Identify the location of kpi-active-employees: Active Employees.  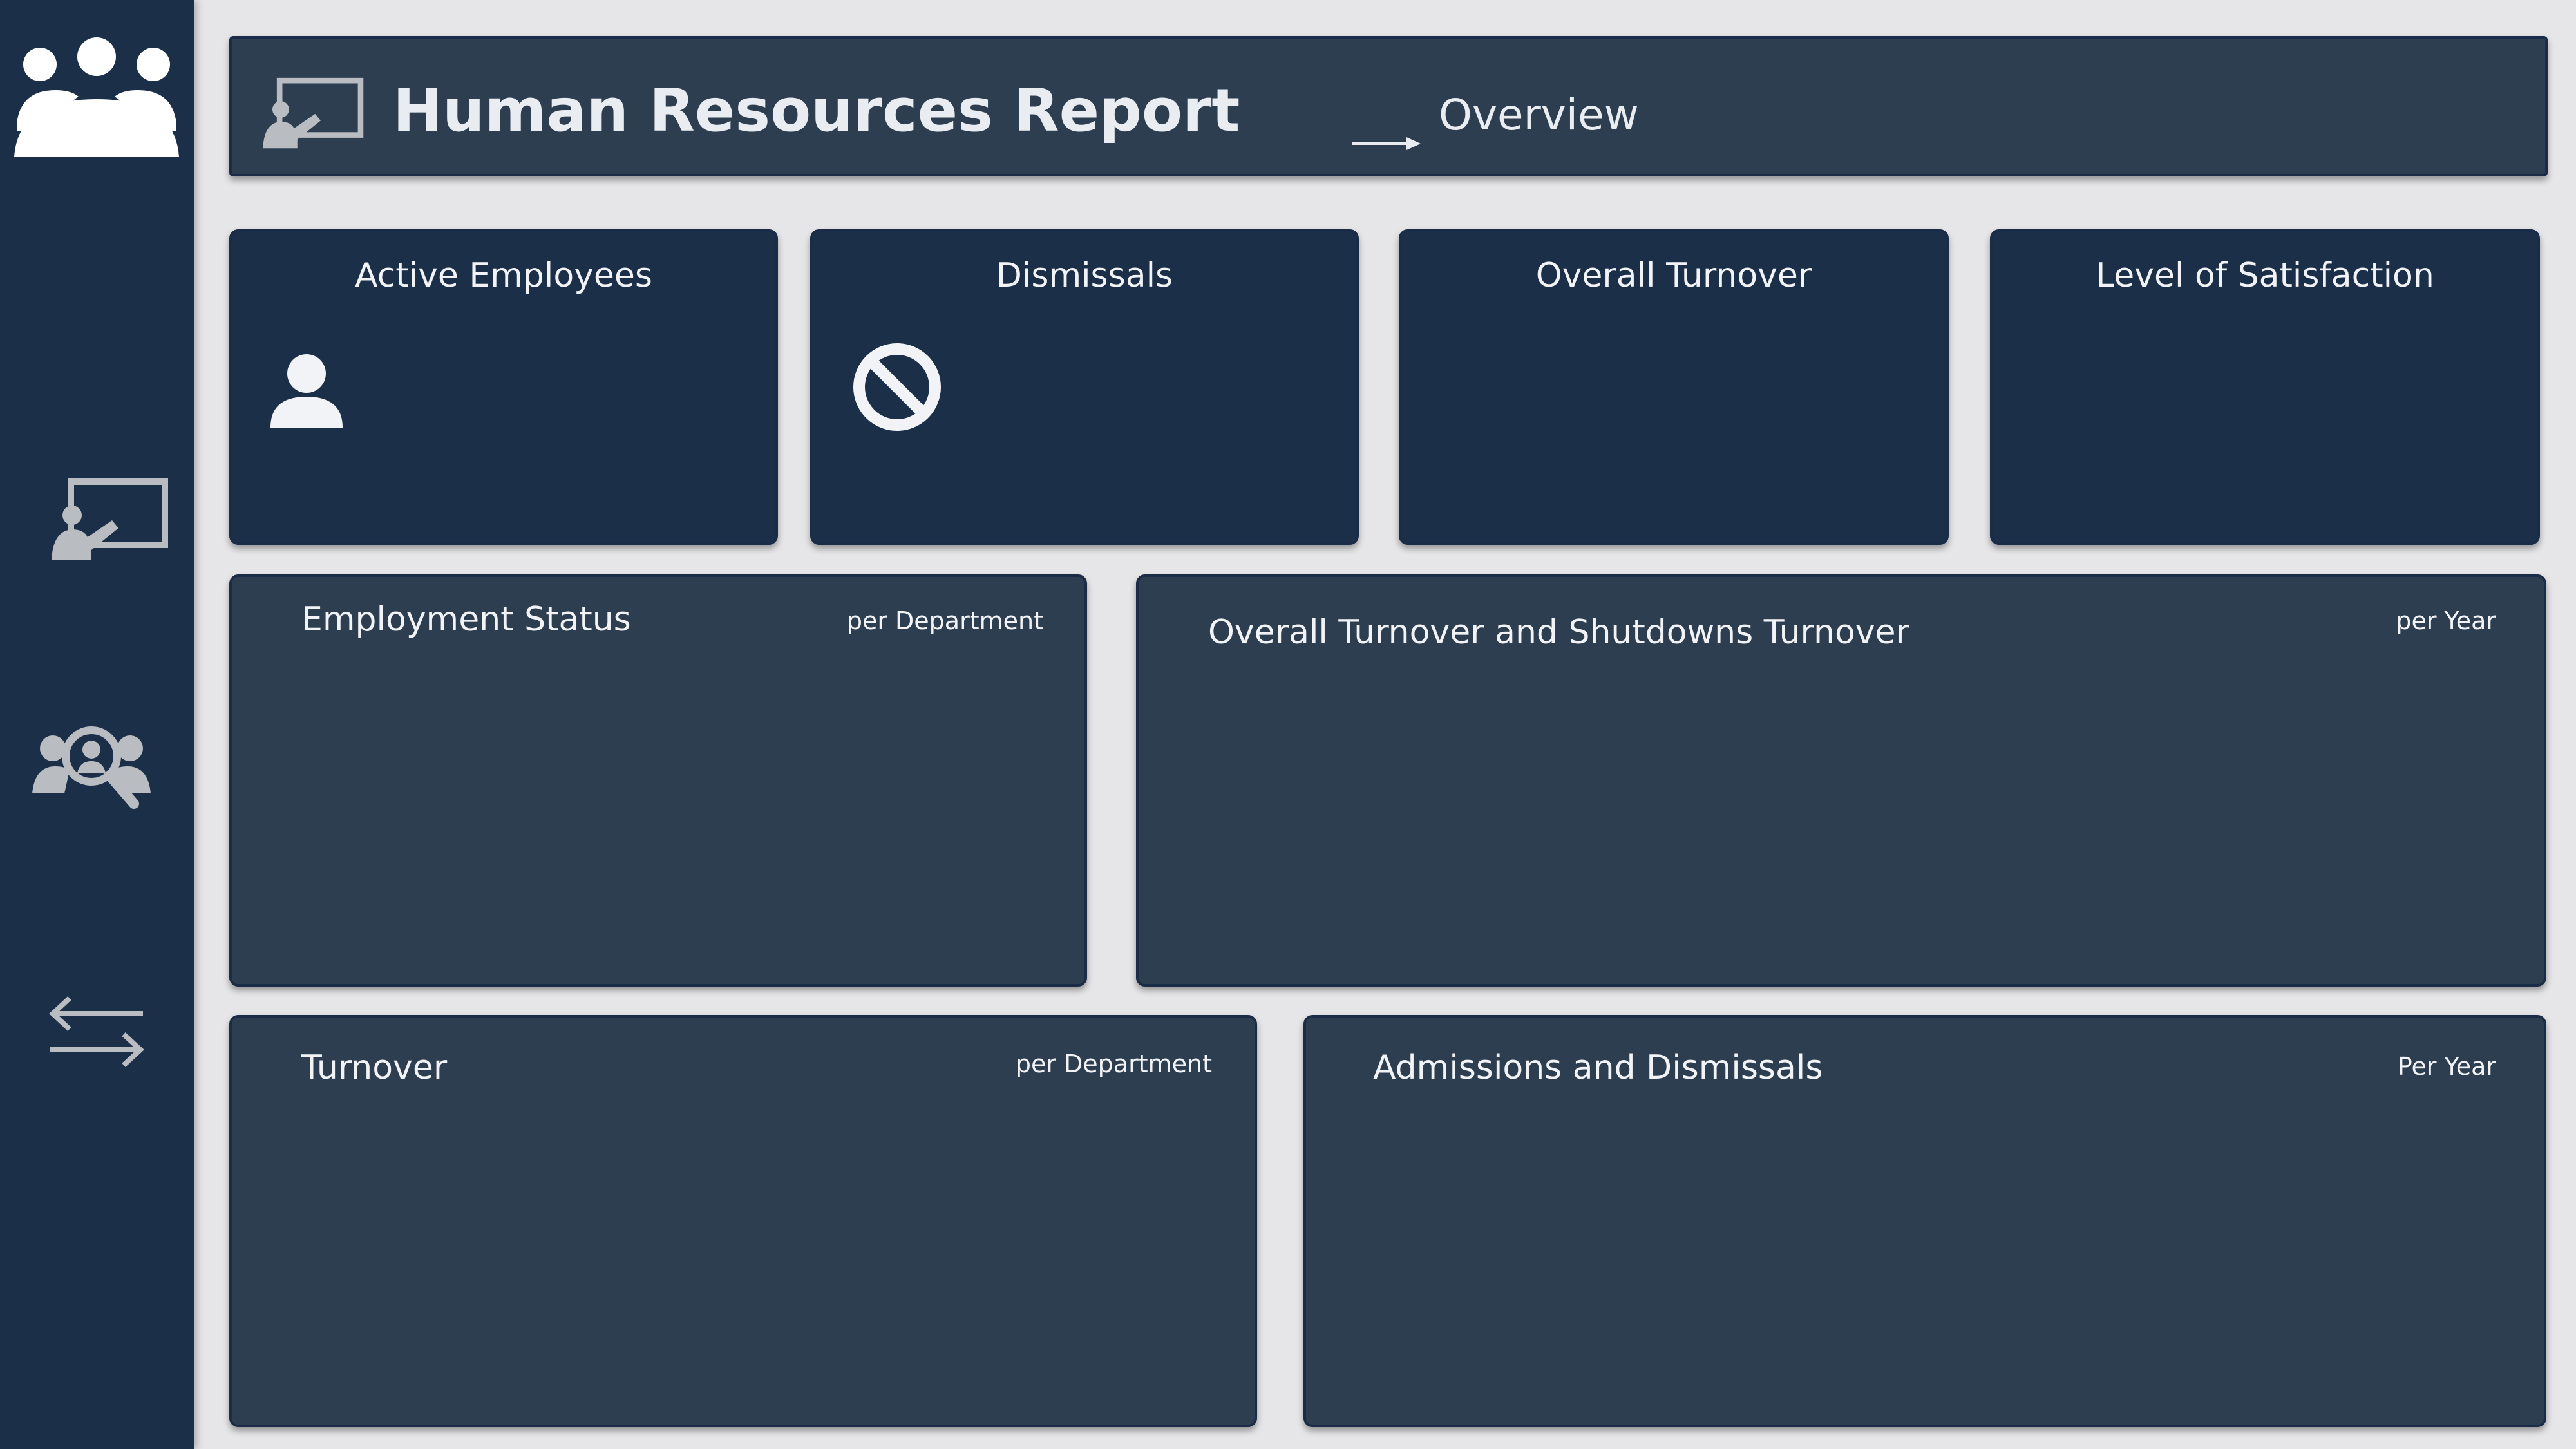
(503, 387).